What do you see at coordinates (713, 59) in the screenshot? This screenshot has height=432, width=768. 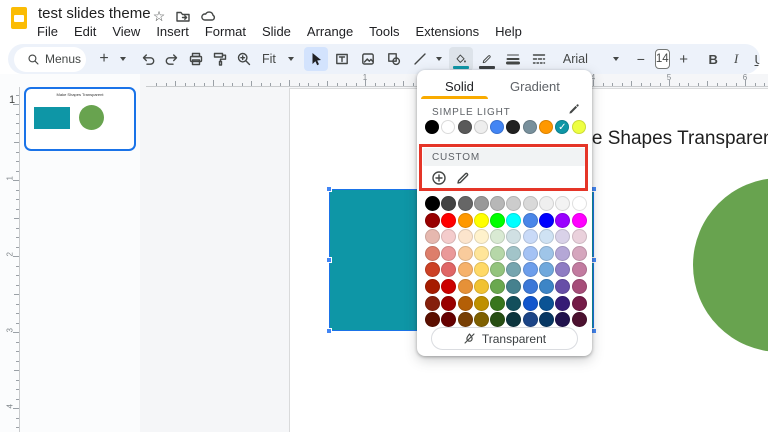 I see `bold-button: B` at bounding box center [713, 59].